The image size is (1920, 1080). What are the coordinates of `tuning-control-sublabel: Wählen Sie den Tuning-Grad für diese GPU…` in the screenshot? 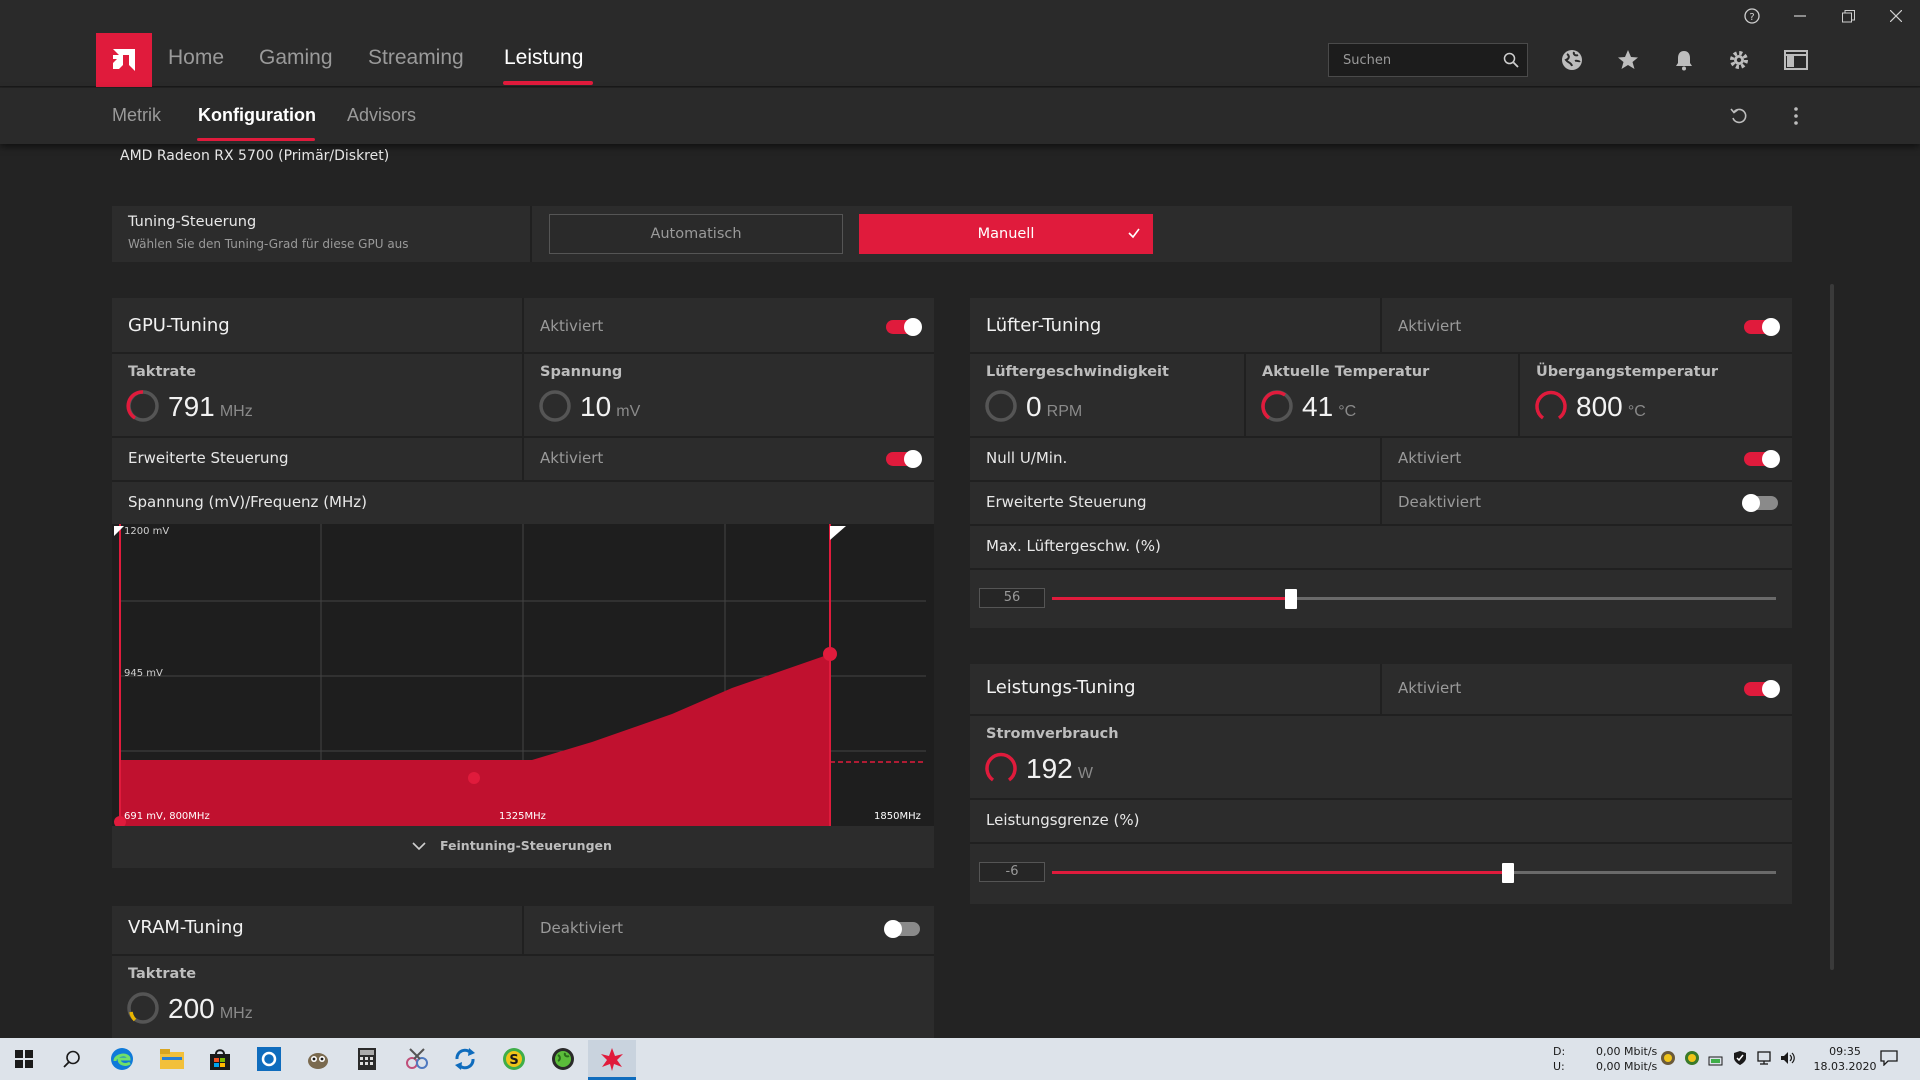 It's located at (268, 244).